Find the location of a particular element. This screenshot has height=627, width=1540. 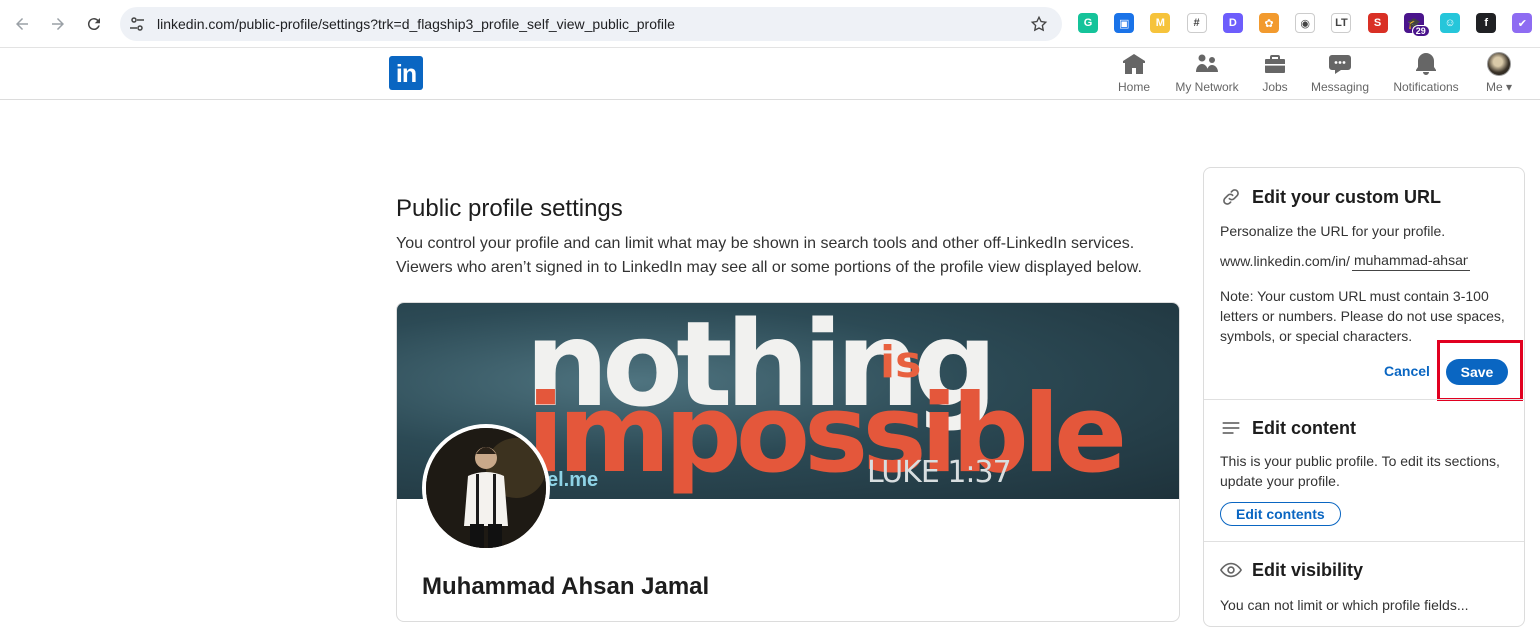

nav-jobs: Jobs is located at coordinates (1275, 75).